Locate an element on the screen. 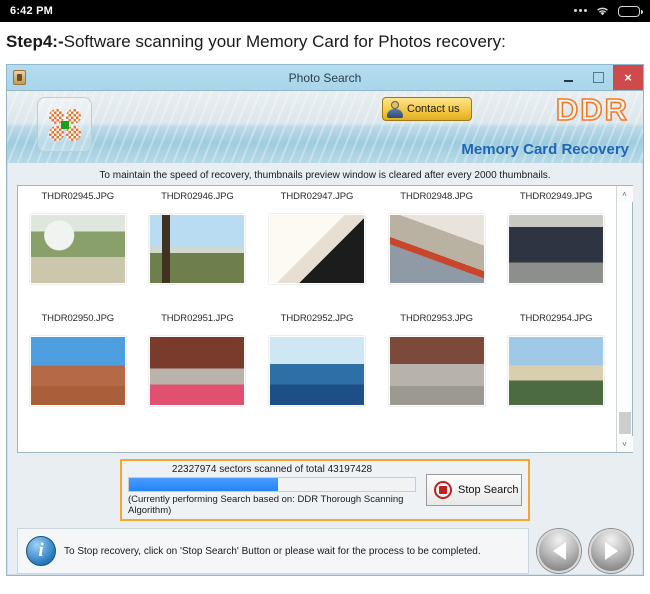  thumbnail-item: THDR02956.JPG is located at coordinates (198, 442).